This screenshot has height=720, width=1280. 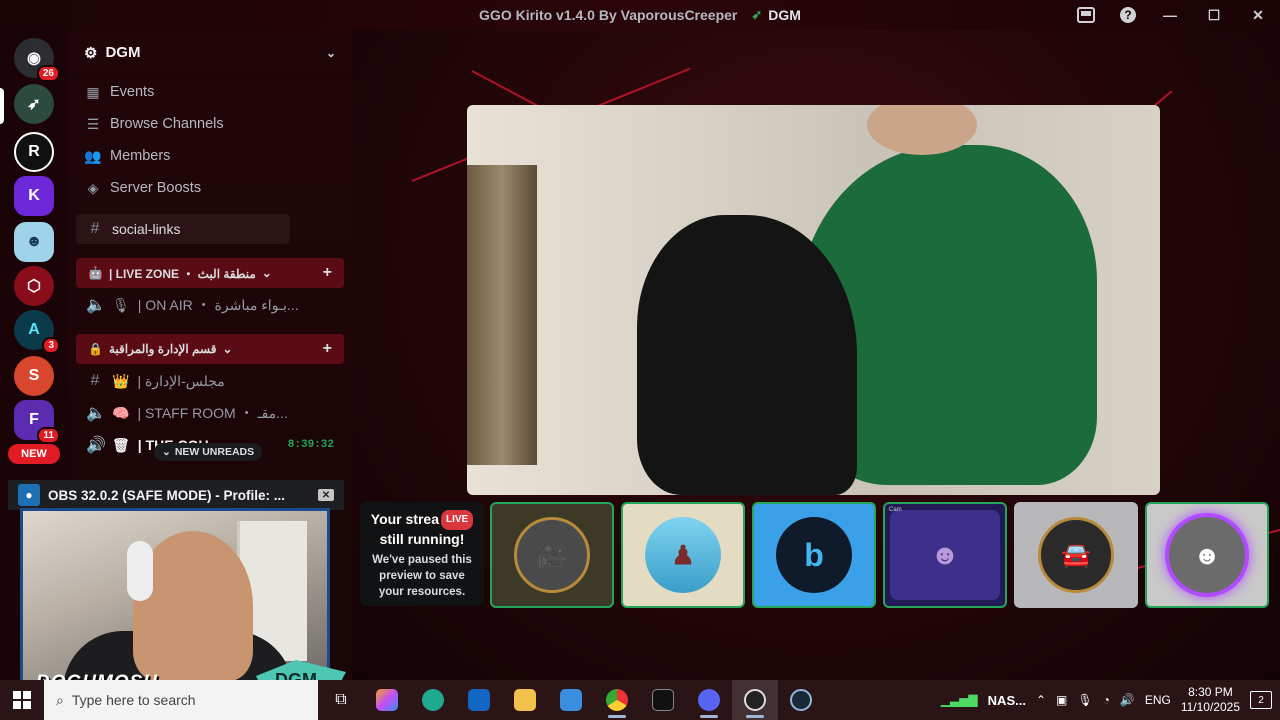 I want to click on direct-messages-button: ◉ 26, so click(x=37, y=60).